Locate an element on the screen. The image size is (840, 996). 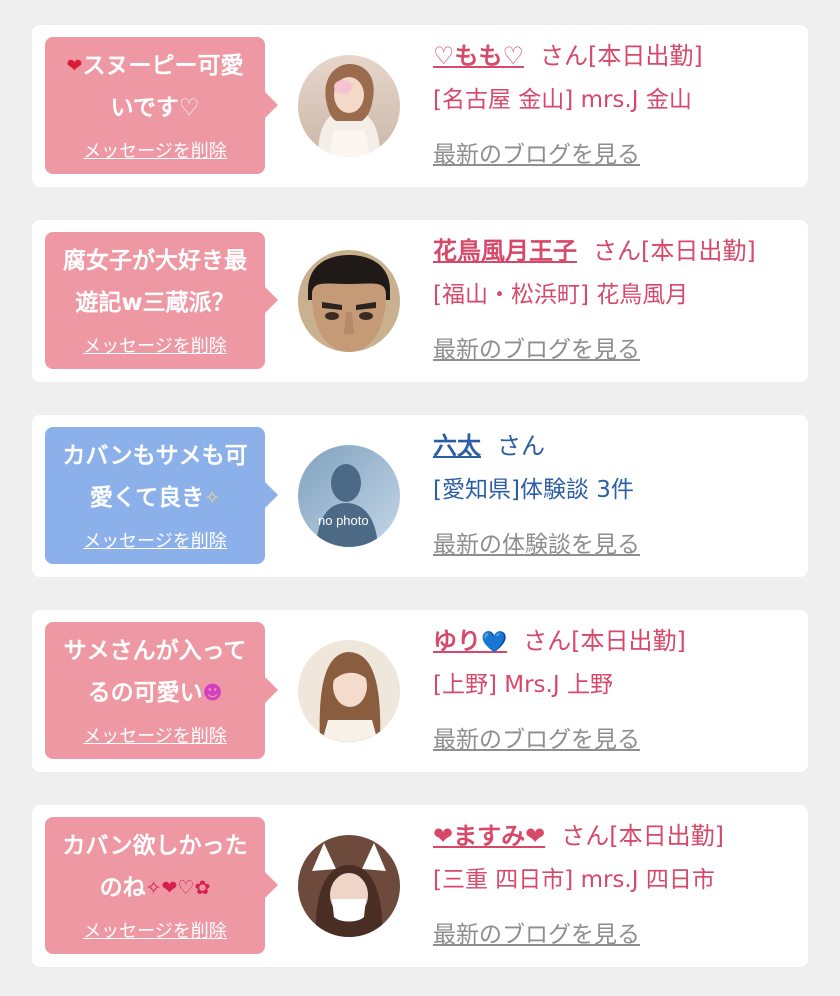
message-bubble: 腐女子が大好き最 遊記w三蔵派？ メッセージを削除 is located at coordinates (161, 300).